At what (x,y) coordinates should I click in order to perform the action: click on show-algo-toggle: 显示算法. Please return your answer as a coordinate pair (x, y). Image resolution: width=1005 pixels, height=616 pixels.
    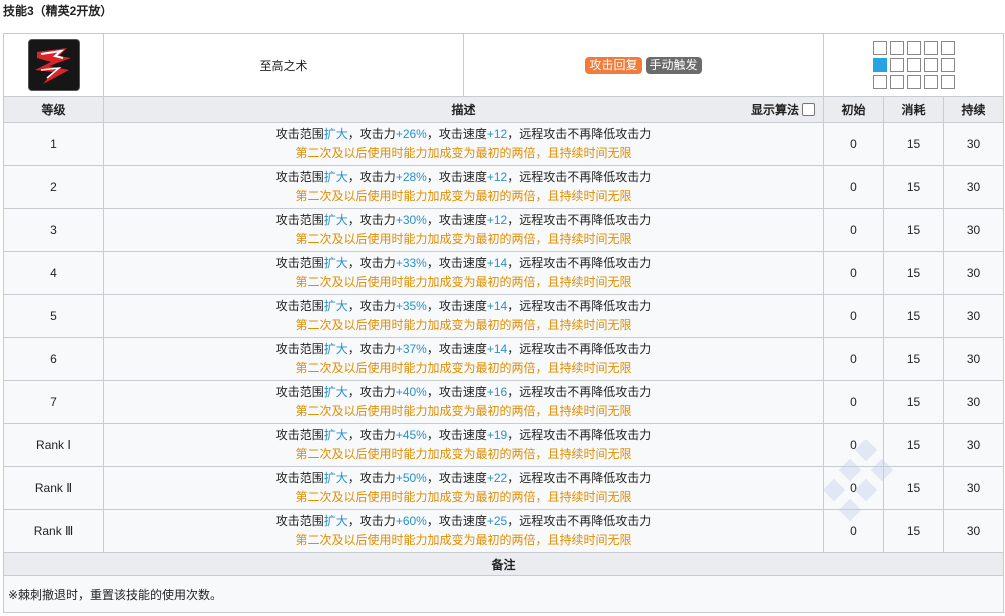
    Looking at the image, I should click on (783, 109).